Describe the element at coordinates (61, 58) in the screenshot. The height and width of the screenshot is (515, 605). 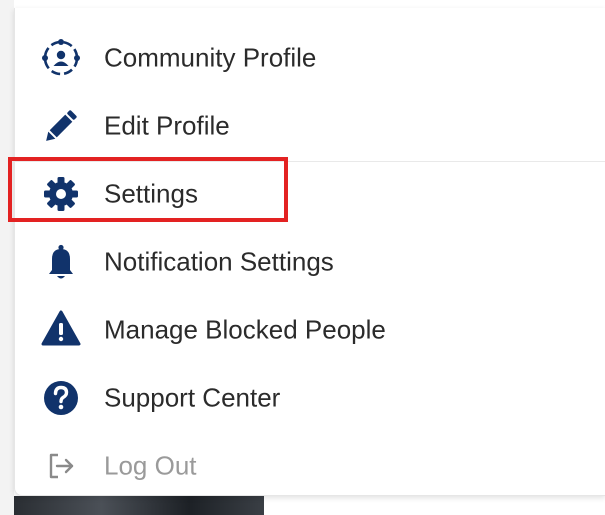
I see `community-profile-icon` at that location.